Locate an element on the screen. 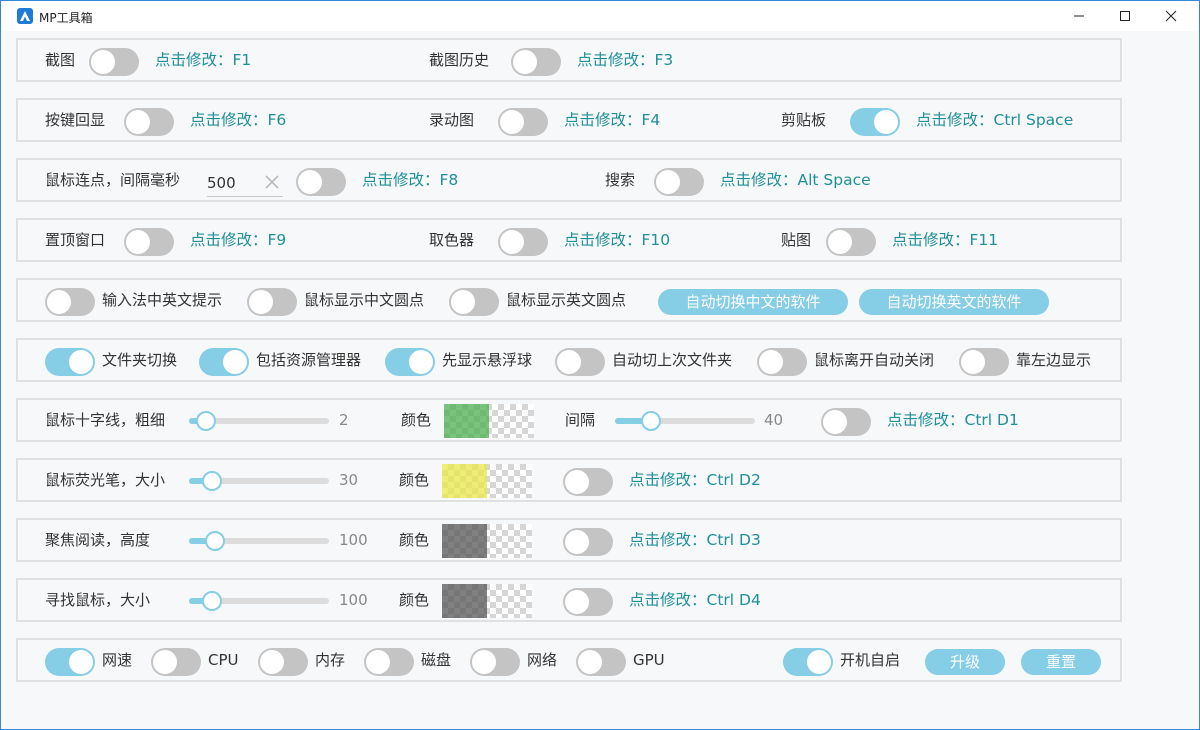 Image resolution: width=1200 pixels, height=730 pixels. find-mouse-color-swatch is located at coordinates (487, 601).